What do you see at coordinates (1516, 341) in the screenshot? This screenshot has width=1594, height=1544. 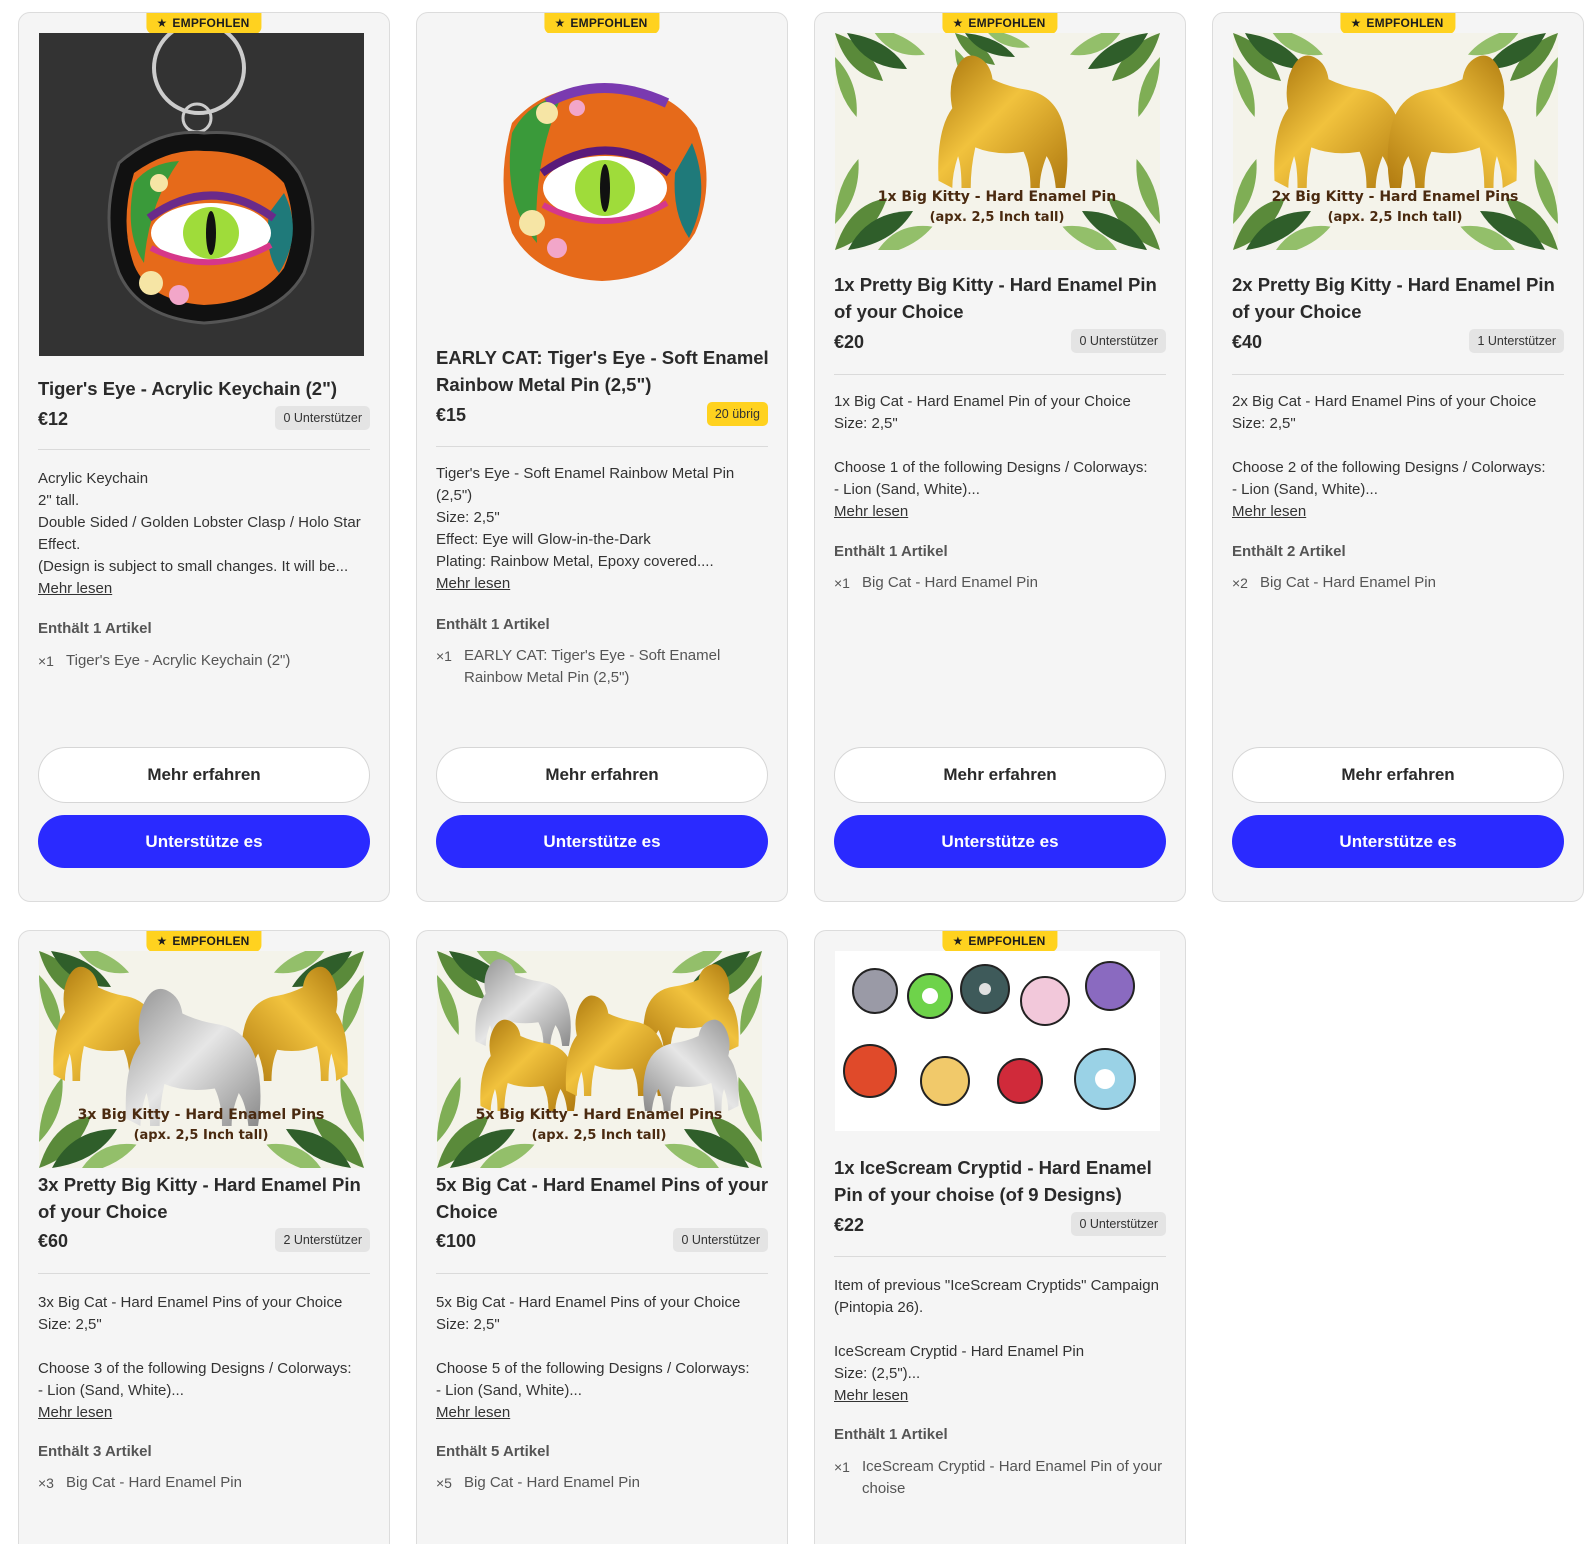 I see `backers-badge: 1 Unterstützer` at bounding box center [1516, 341].